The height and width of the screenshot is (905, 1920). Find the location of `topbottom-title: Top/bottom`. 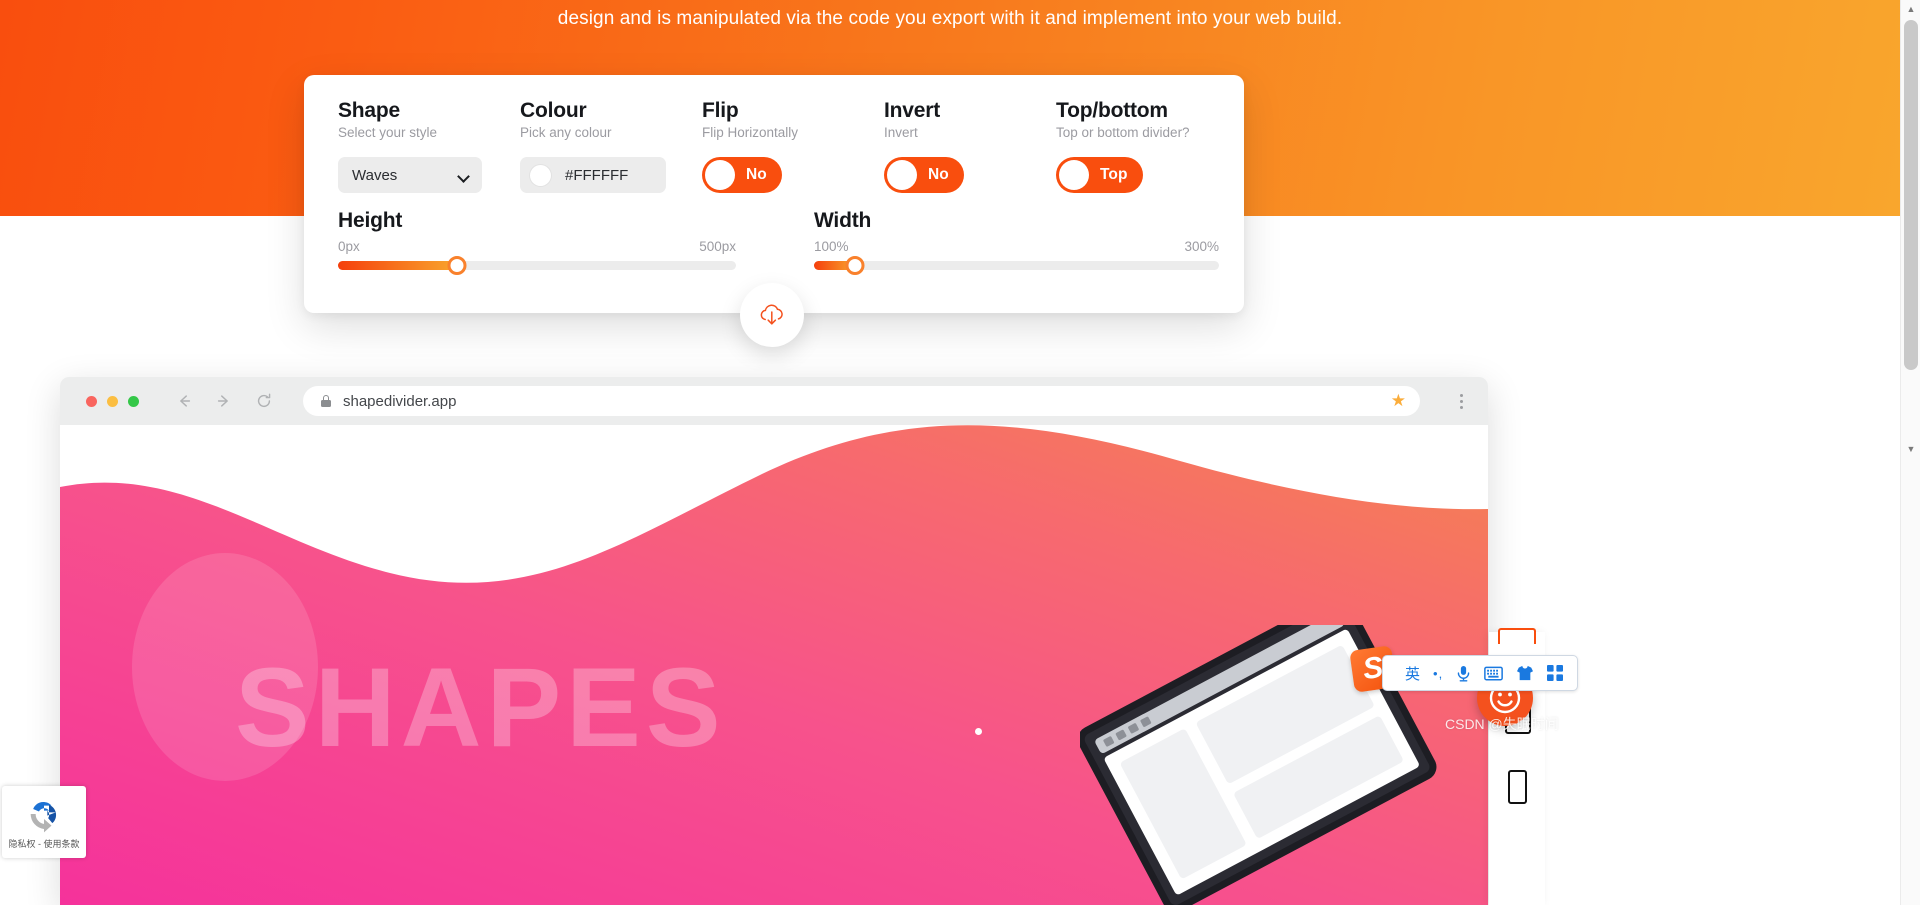

topbottom-title: Top/bottom is located at coordinates (1112, 110).